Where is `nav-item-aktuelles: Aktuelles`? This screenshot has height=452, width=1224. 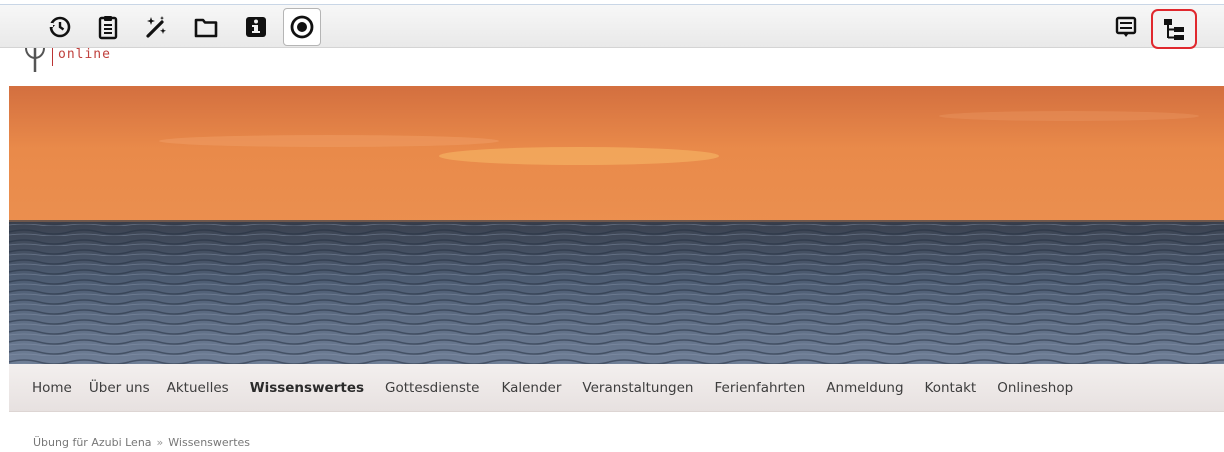
nav-item-aktuelles: Aktuelles is located at coordinates (198, 388).